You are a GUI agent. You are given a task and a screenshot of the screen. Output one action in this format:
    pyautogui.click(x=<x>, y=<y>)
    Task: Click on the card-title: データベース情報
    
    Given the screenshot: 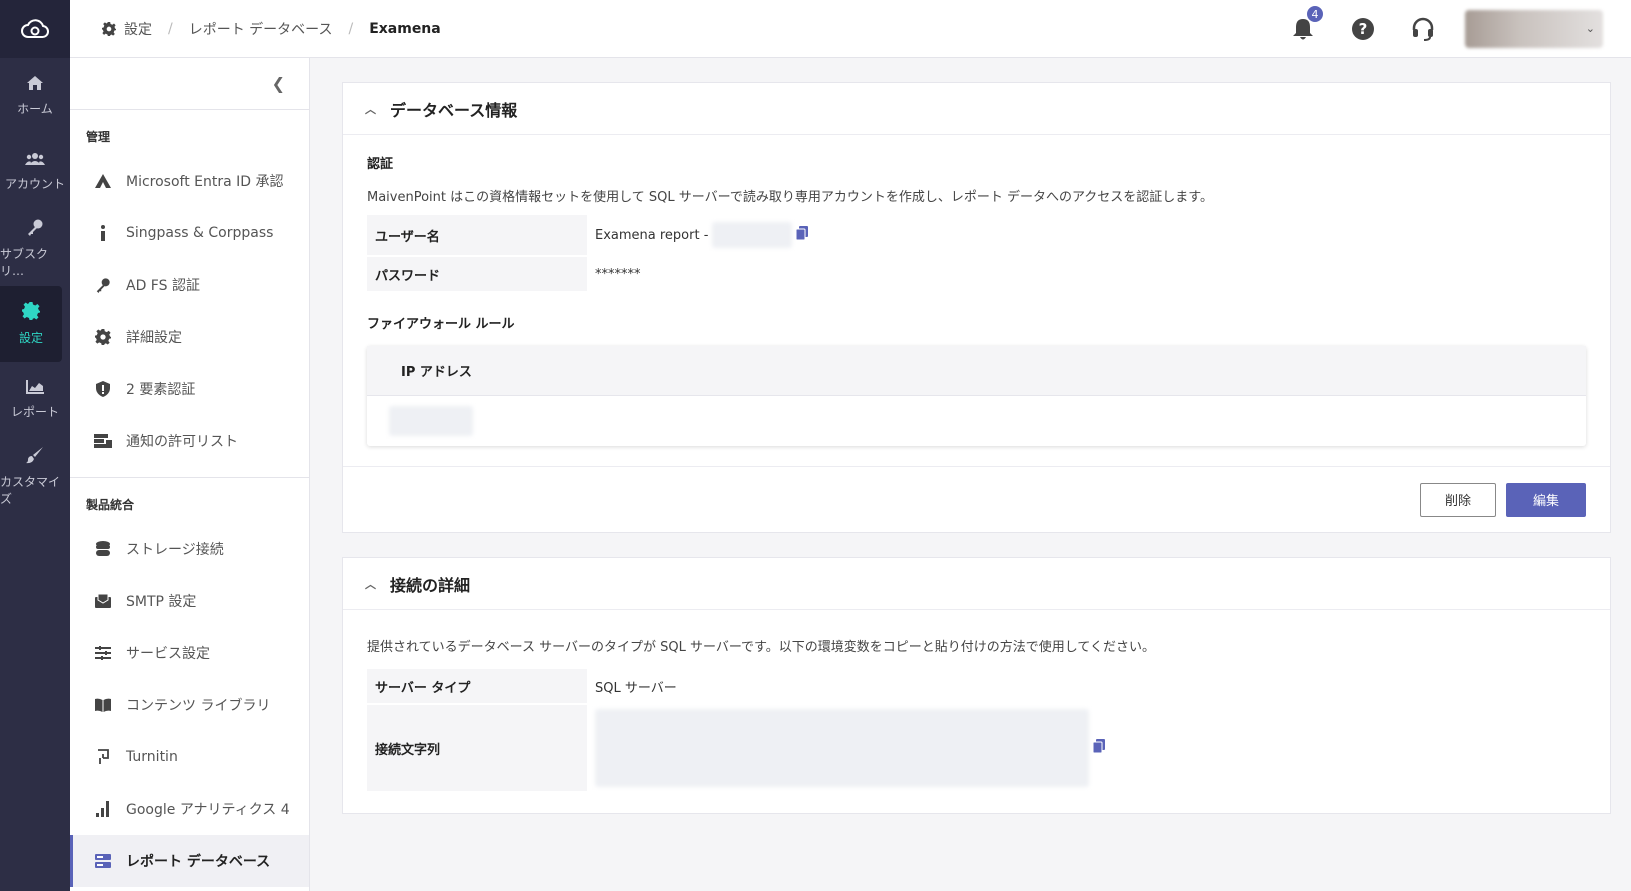 What is the action you would take?
    pyautogui.click(x=454, y=110)
    